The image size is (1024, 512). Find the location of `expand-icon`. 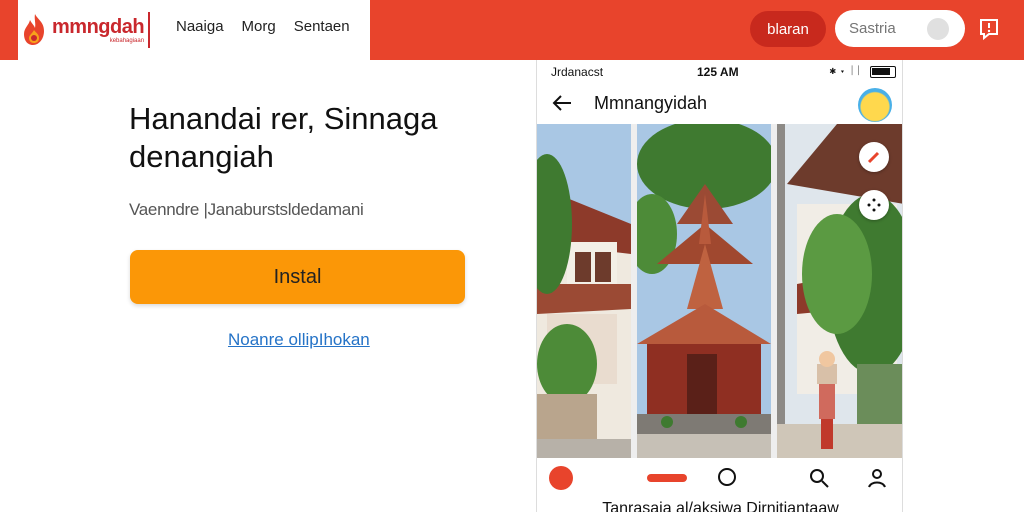

expand-icon is located at coordinates (874, 205).